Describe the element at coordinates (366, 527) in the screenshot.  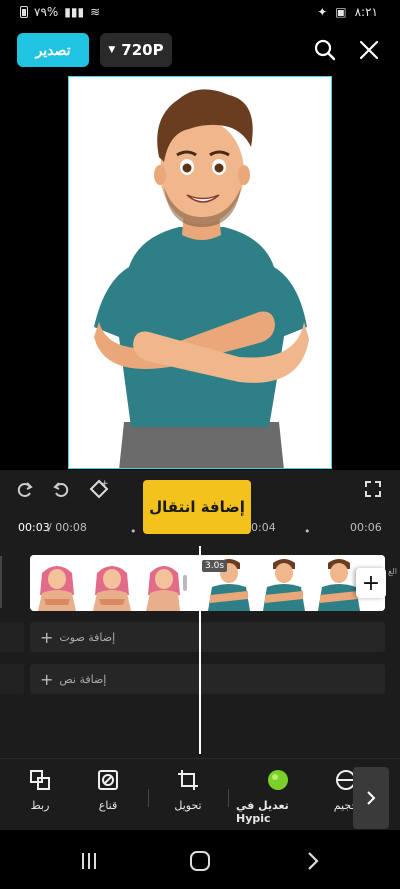
I see `ruler-mark-6: 00:06` at that location.